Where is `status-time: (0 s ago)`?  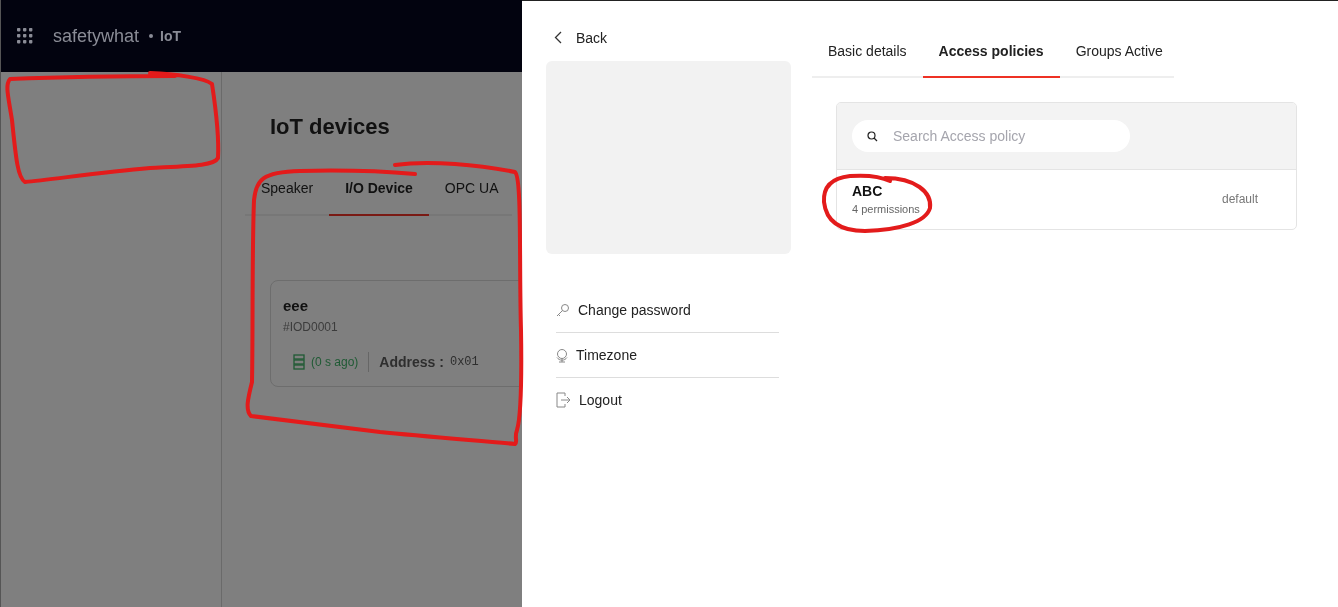 status-time: (0 s ago) is located at coordinates (335, 362).